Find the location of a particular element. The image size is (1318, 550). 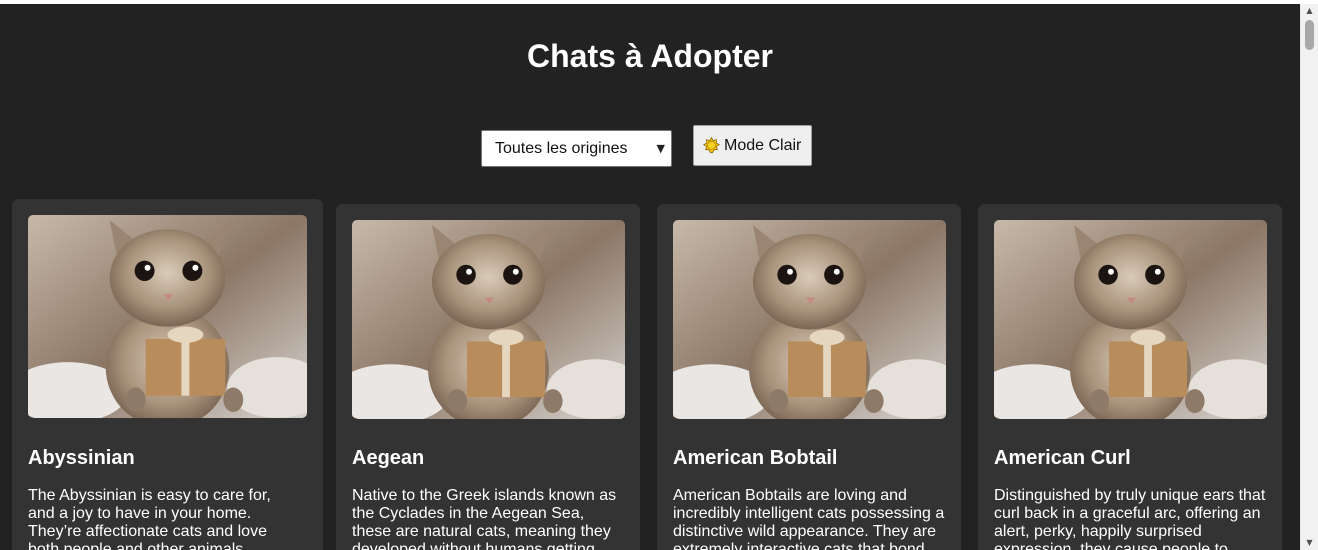

page-title: Chats à Adopter is located at coordinates (650, 56).